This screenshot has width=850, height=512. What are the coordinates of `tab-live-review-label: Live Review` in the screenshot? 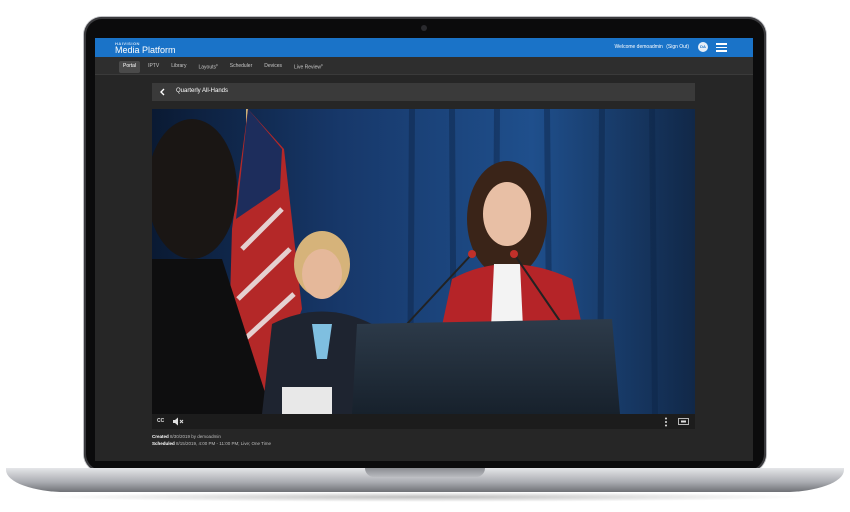 It's located at (308, 67).